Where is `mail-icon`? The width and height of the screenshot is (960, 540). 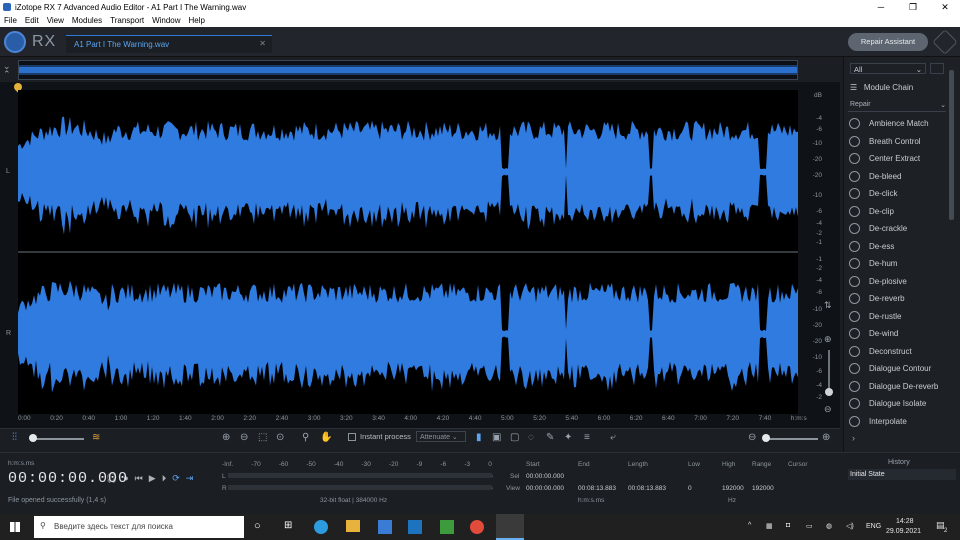
mail-icon is located at coordinates (415, 527).